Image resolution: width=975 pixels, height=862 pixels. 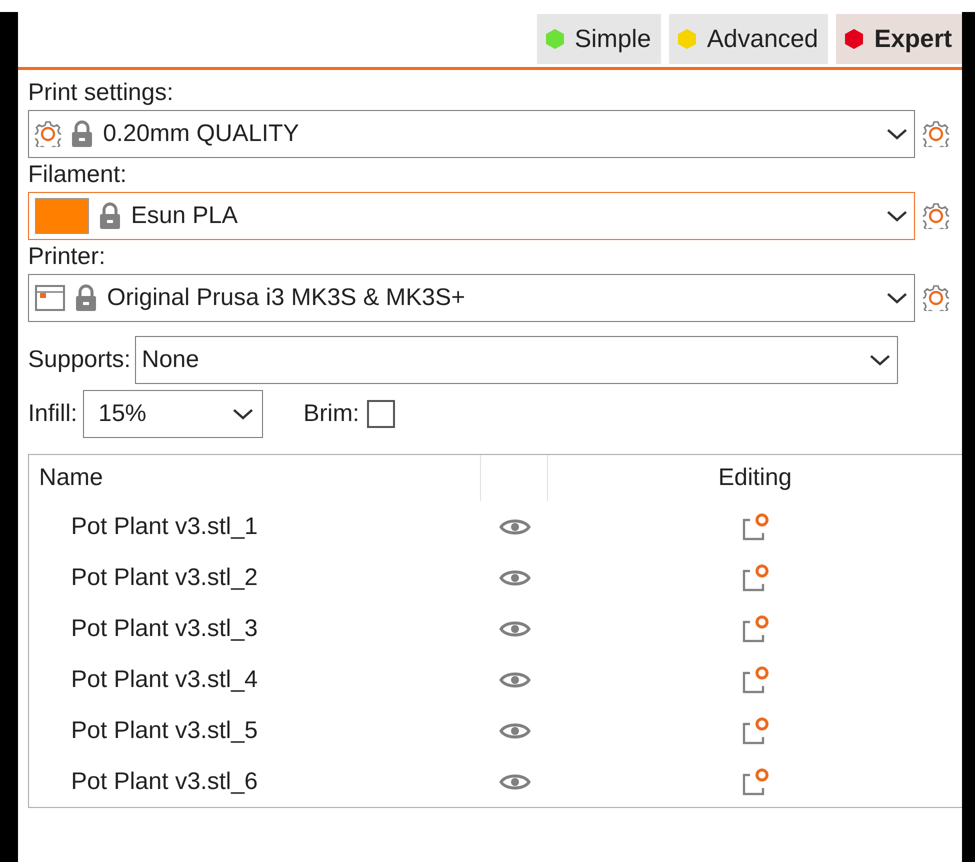 I want to click on supports-dropdown: None, so click(x=516, y=360).